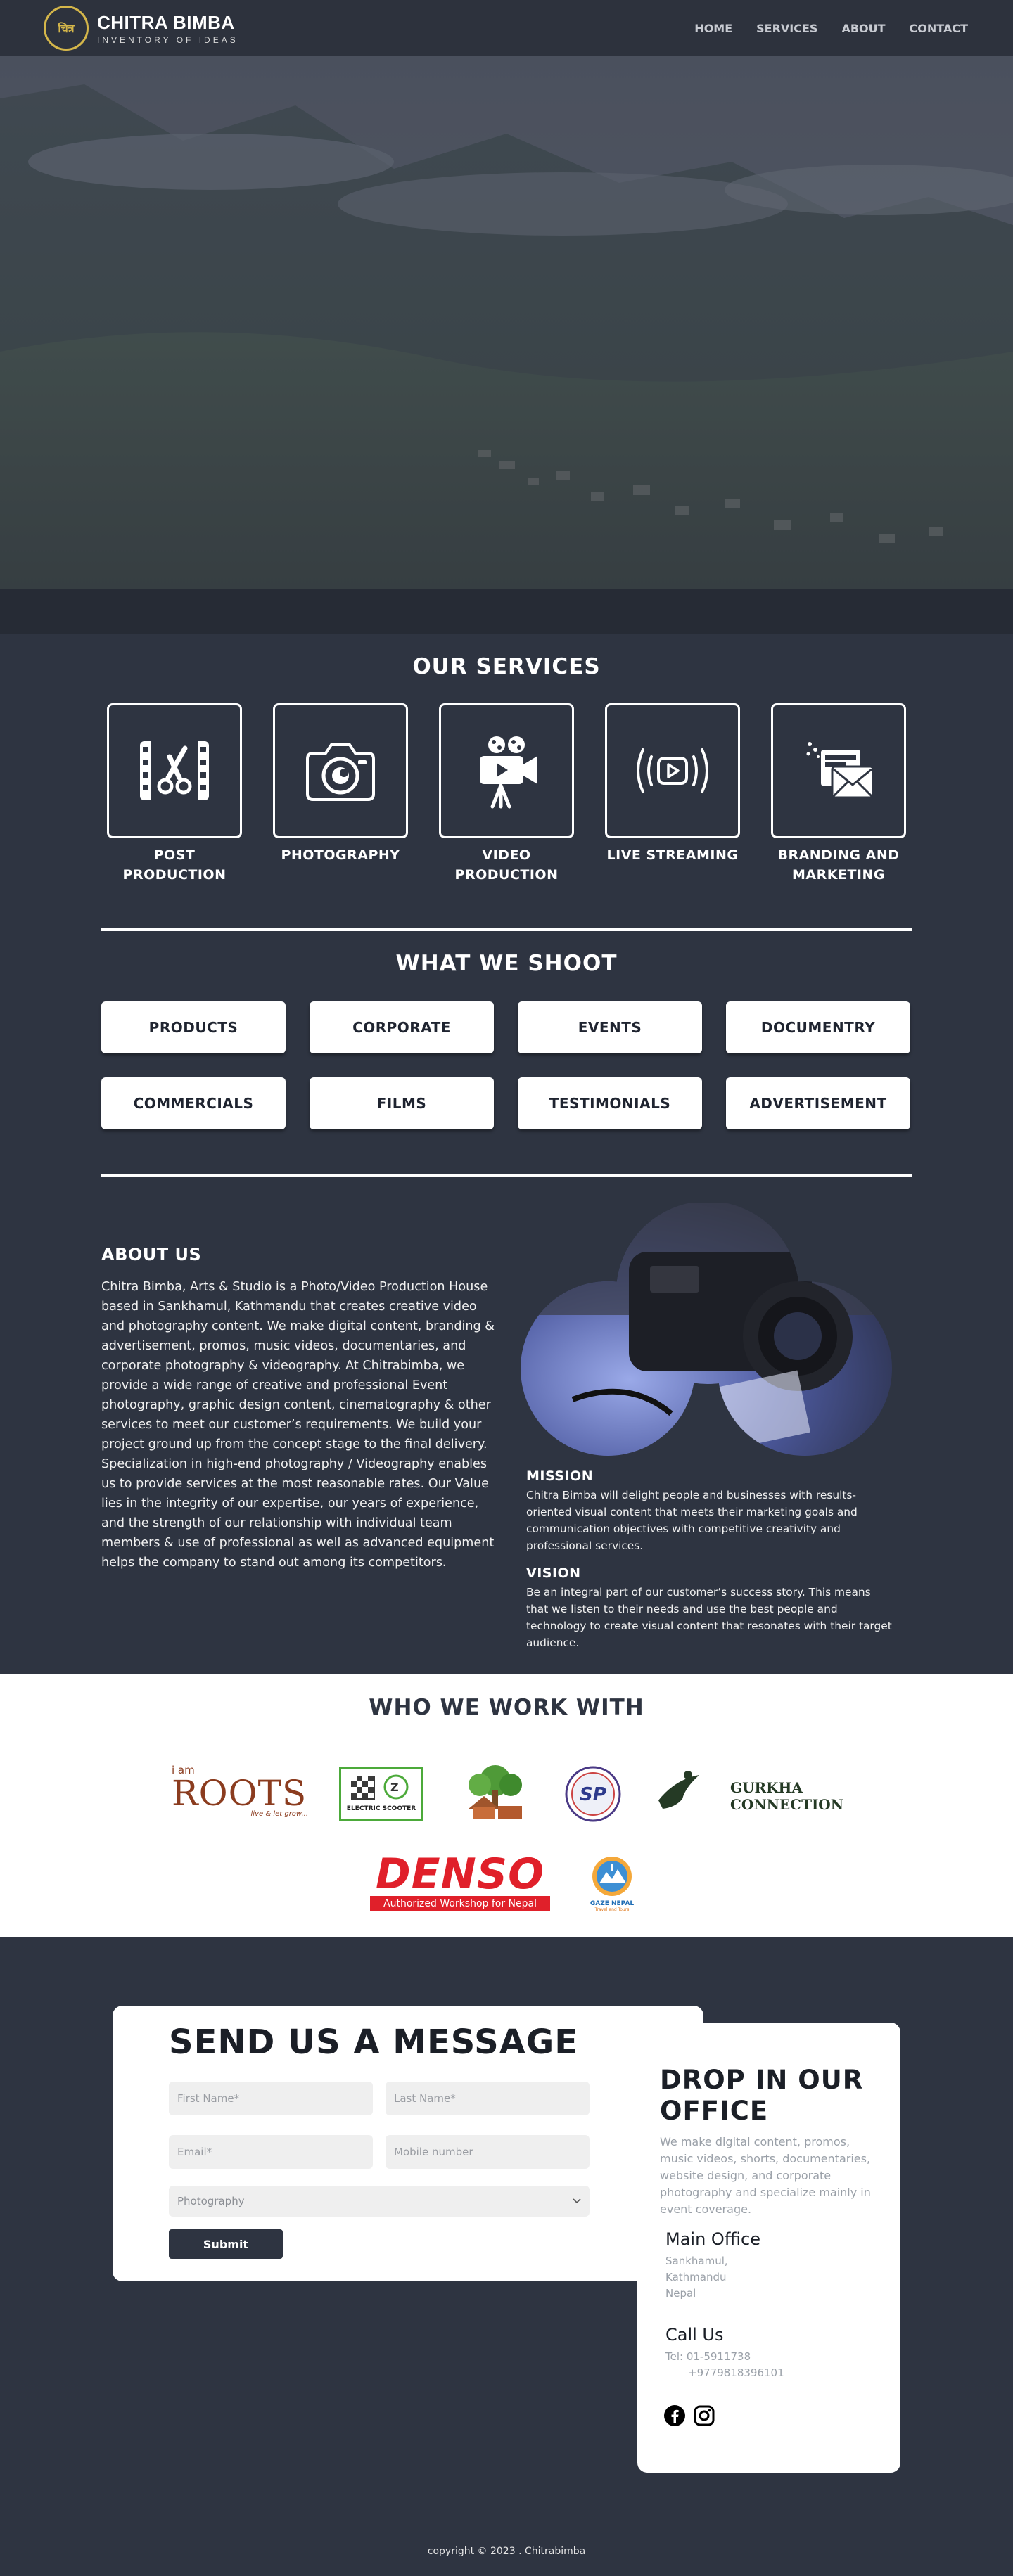  Describe the element at coordinates (402, 1027) in the screenshot. I see `shoot-corporate-button: CORPORATE` at that location.